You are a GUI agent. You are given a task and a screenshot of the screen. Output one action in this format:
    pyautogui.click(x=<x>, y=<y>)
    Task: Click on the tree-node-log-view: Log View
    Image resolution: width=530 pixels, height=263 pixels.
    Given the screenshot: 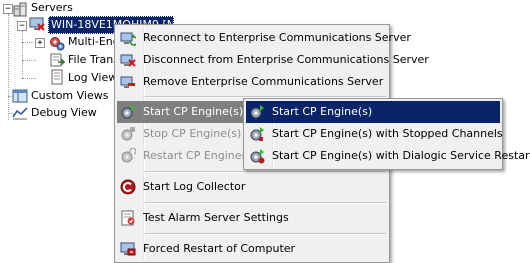 What is the action you would take?
    pyautogui.click(x=92, y=78)
    